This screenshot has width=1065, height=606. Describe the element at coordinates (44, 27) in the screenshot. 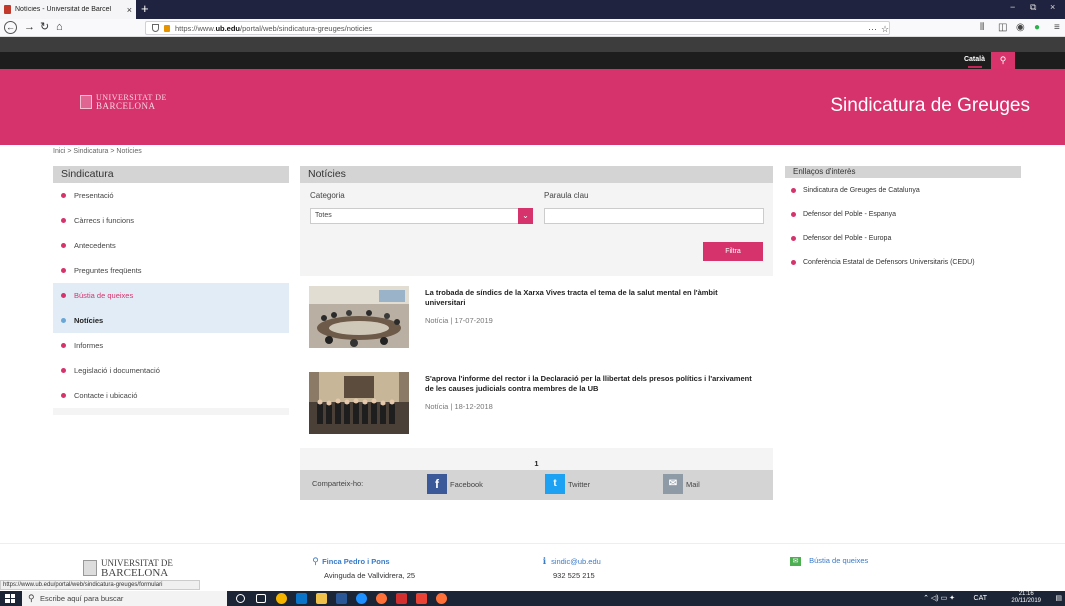

I see `reload-icon: ↻` at that location.